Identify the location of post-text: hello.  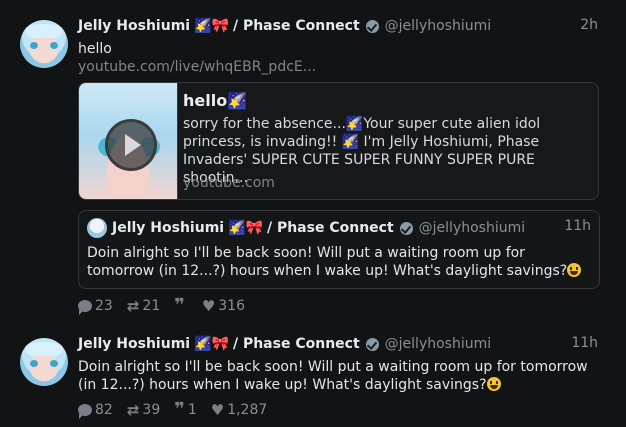
(95, 49).